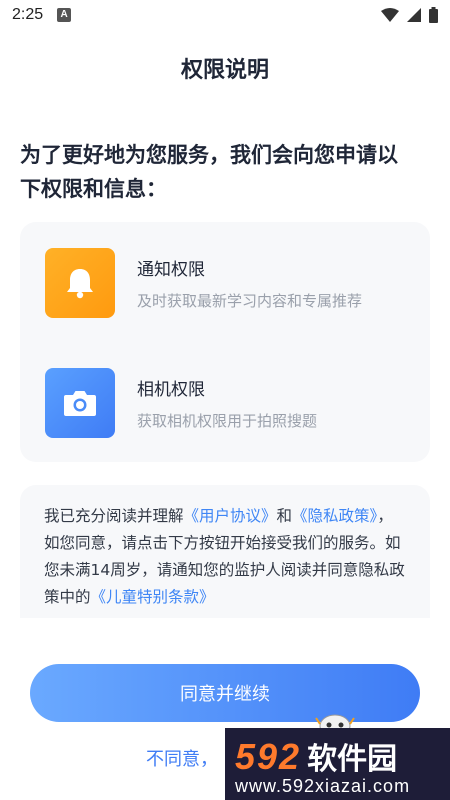 Image resolution: width=450 pixels, height=800 pixels. What do you see at coordinates (225, 693) in the screenshot?
I see `agree-continue-button: 同意并继续` at bounding box center [225, 693].